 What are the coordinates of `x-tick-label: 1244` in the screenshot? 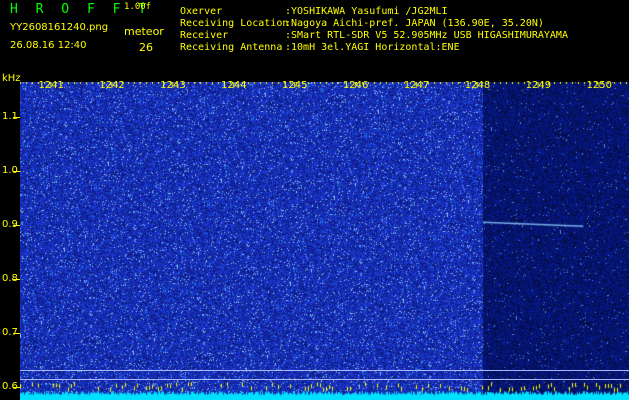 It's located at (234, 85).